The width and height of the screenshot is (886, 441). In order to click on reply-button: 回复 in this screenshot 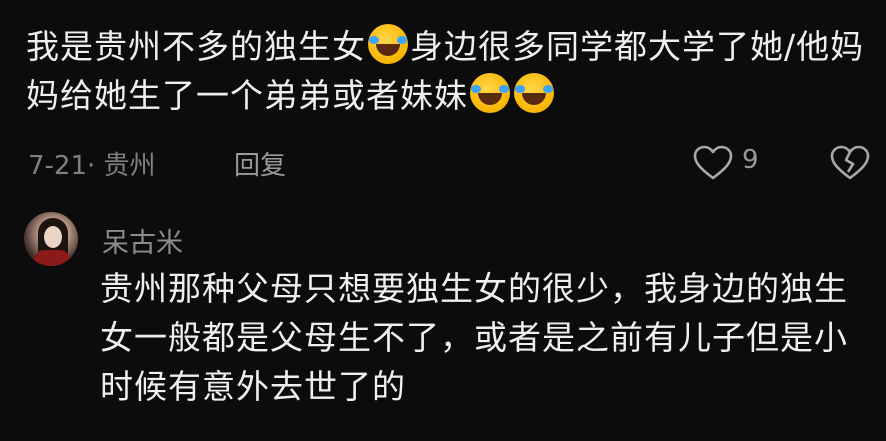, I will do `click(260, 163)`.